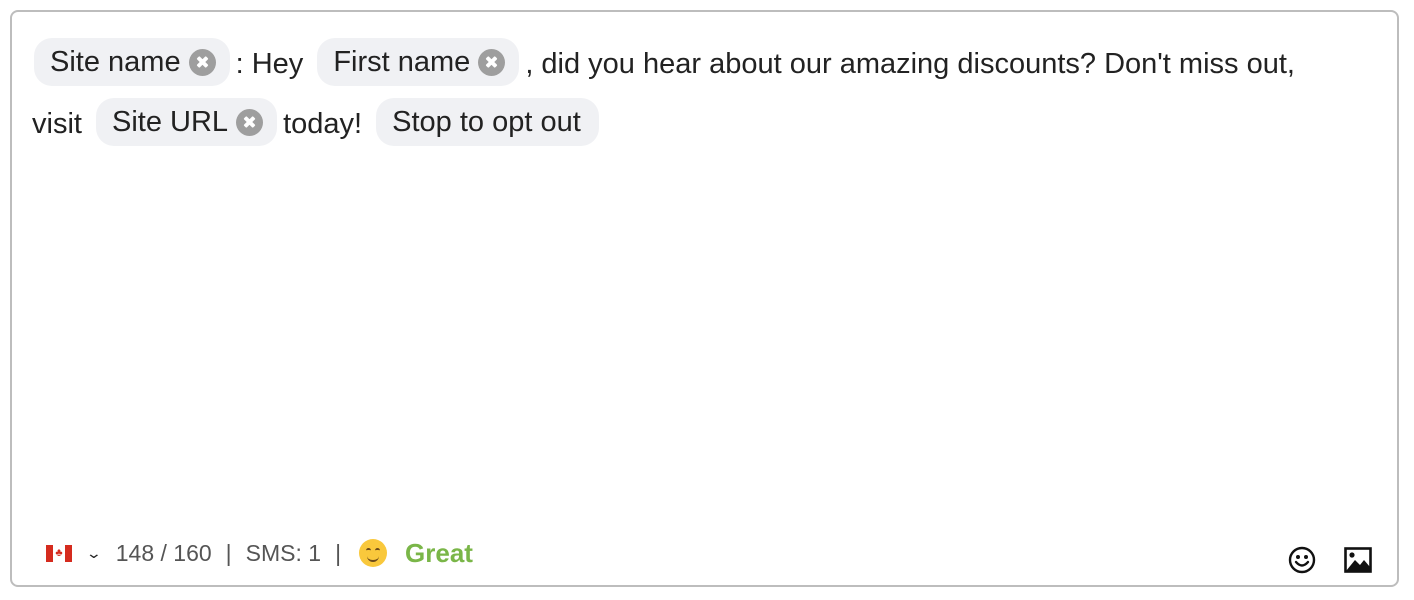 The height and width of the screenshot is (600, 1414). I want to click on canada-flag-icon: ♣, so click(59, 553).